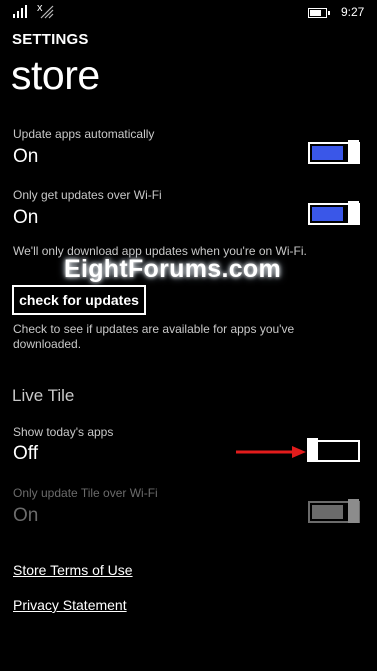  Describe the element at coordinates (333, 450) in the screenshot. I see `show-today-toggle` at that location.